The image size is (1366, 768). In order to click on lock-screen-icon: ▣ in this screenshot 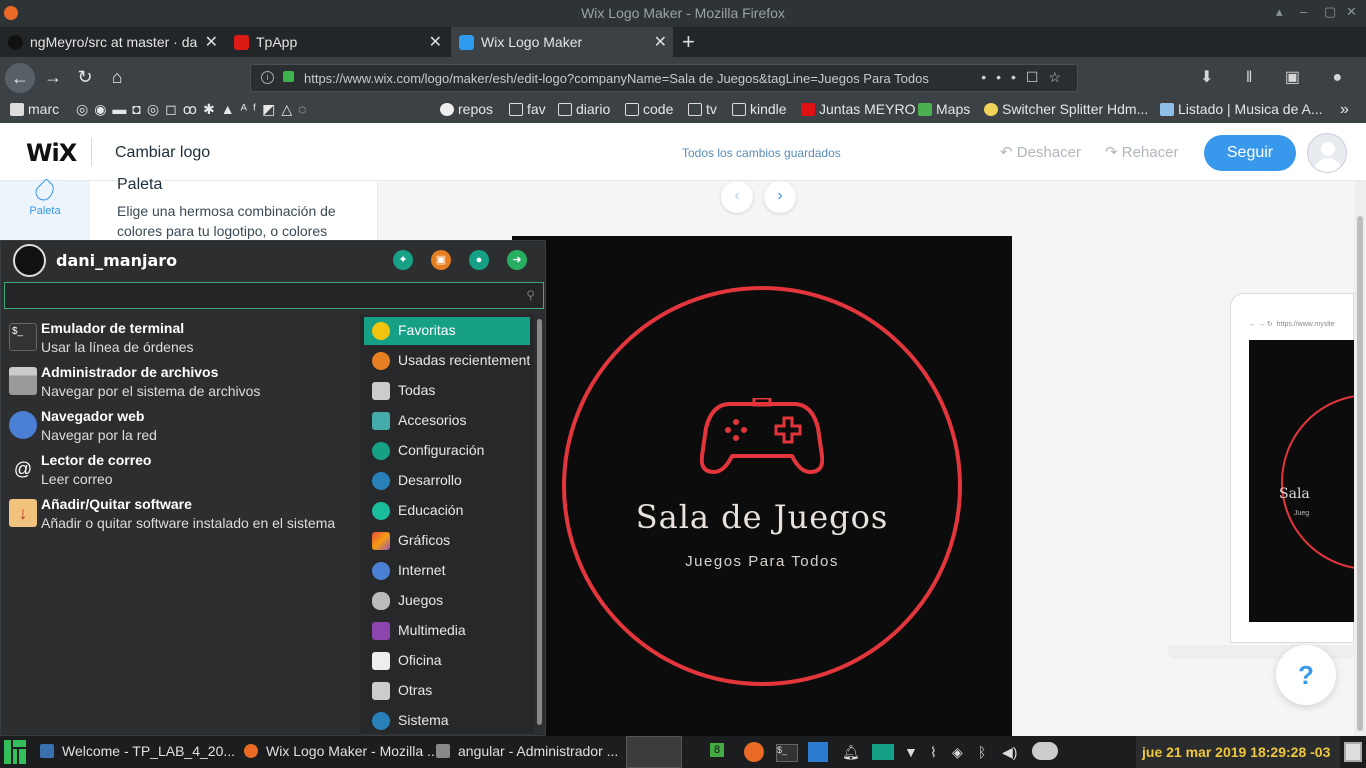, I will do `click(441, 260)`.